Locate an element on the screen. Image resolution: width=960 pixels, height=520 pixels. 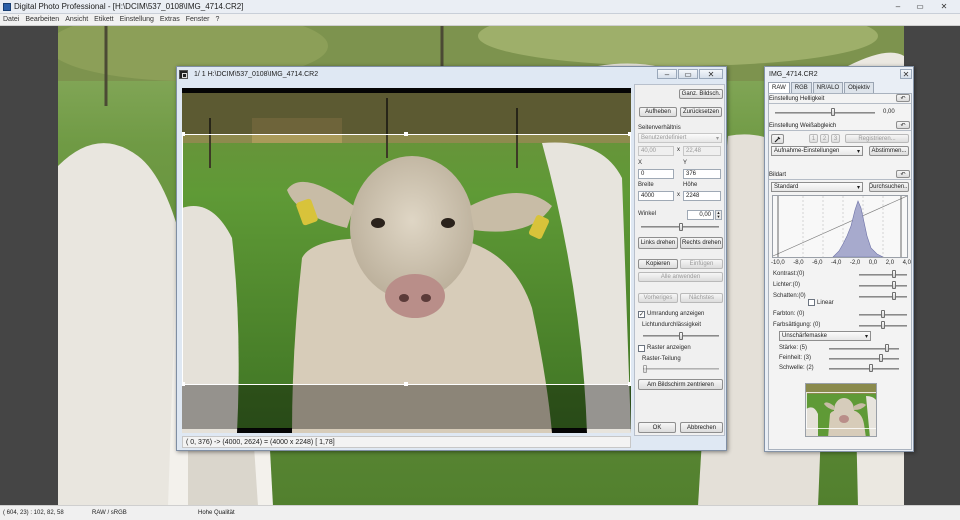
strength-label: Stärke: (5) is located at coordinates (793, 348).